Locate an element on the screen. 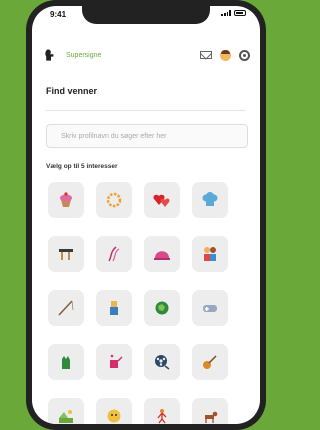  chef-hat-icon is located at coordinates (210, 199).